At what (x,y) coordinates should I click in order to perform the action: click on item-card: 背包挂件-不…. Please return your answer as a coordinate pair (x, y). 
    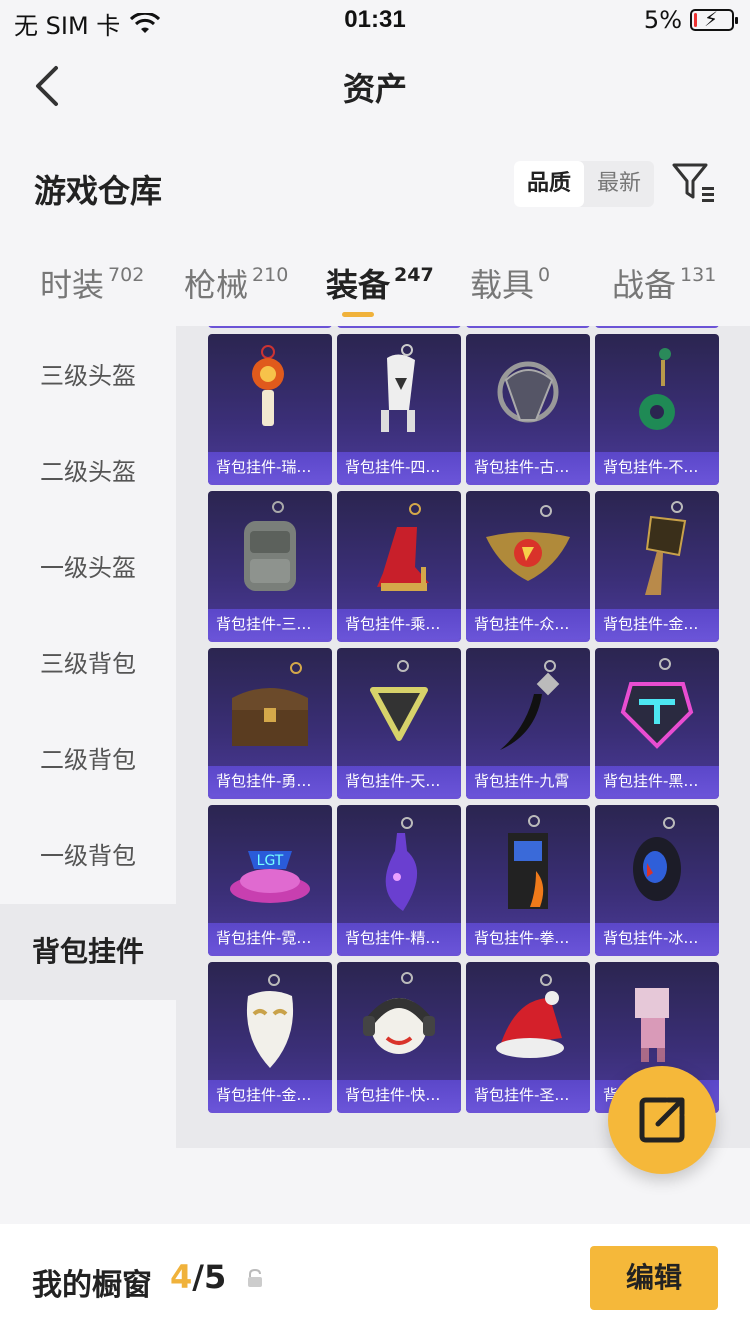
    Looking at the image, I should click on (657, 409).